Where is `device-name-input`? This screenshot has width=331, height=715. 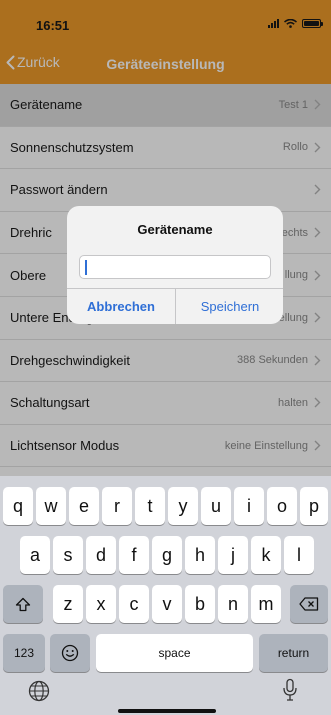 device-name-input is located at coordinates (175, 267).